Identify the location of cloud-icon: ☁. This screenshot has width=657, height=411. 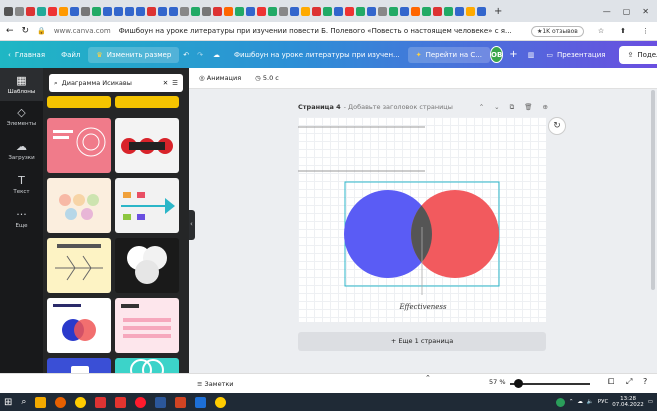
(216, 55).